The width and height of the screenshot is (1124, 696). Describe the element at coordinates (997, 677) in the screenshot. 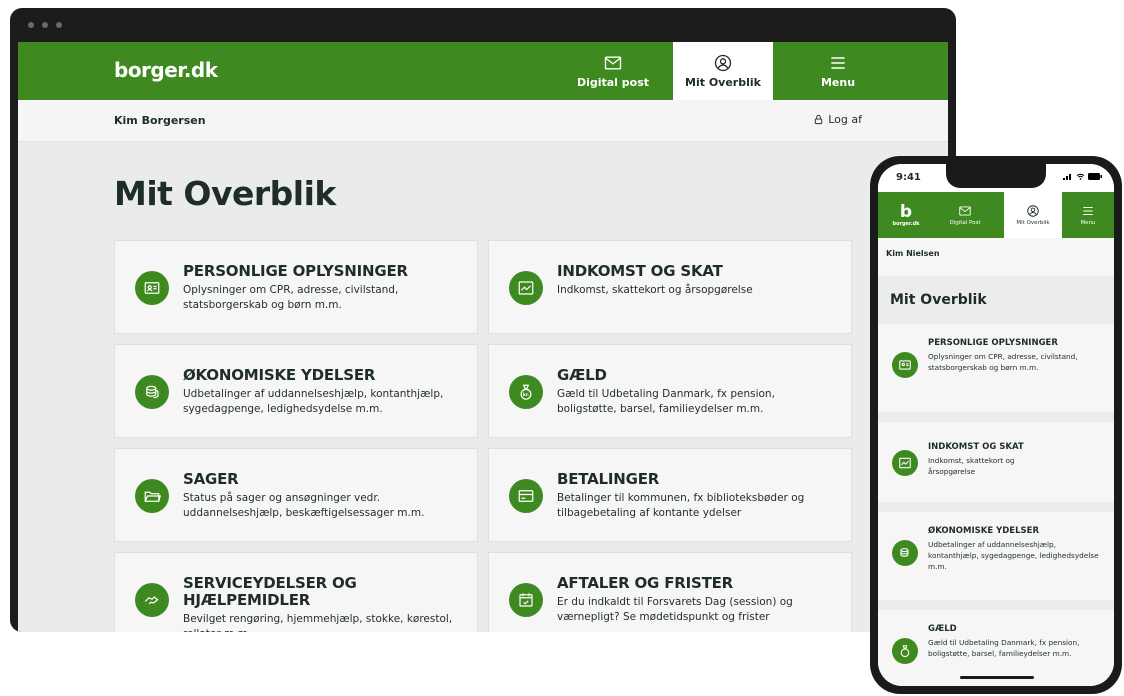

I see `home-indicator` at that location.